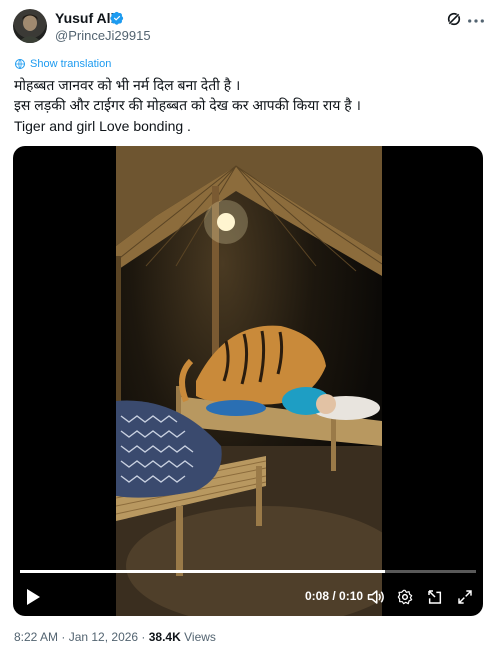  Describe the element at coordinates (20, 64) in the screenshot. I see `translate-icon` at that location.